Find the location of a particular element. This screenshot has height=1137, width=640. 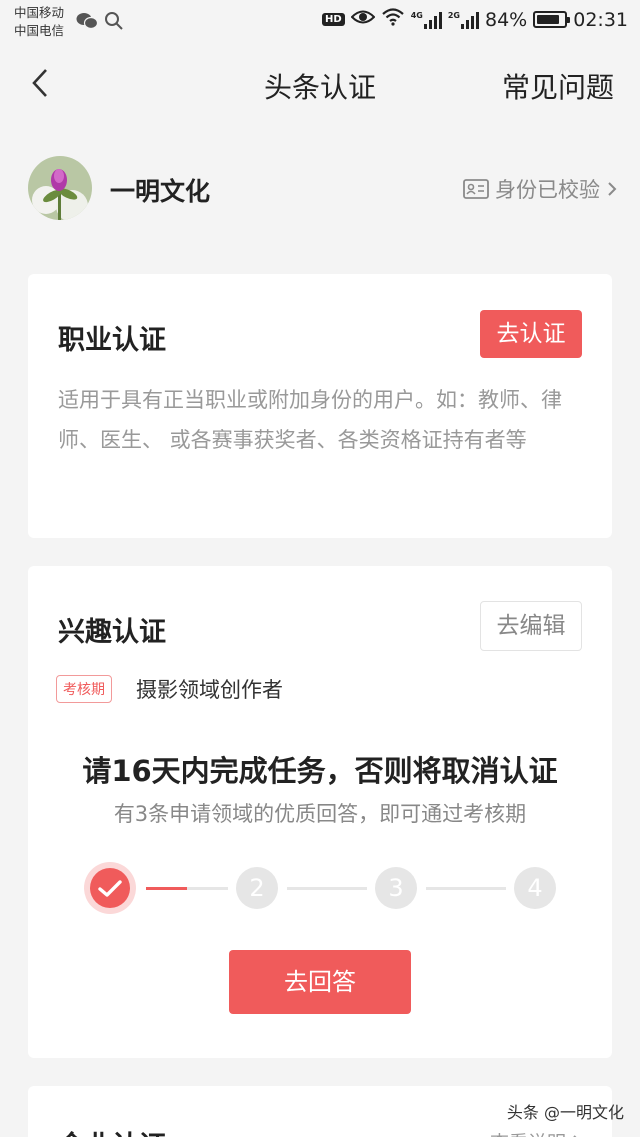

avatar is located at coordinates (60, 188).